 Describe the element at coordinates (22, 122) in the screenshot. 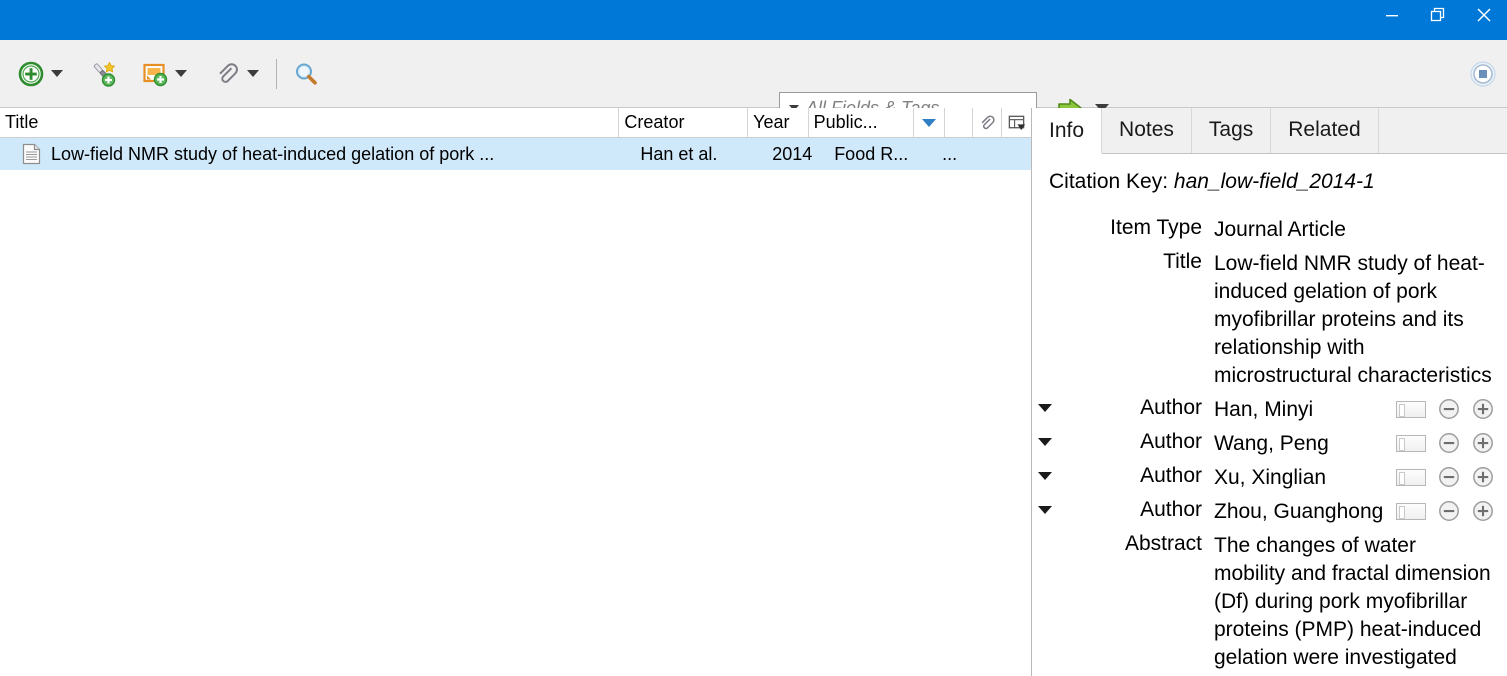

I see `column-header-title-label: Title` at that location.